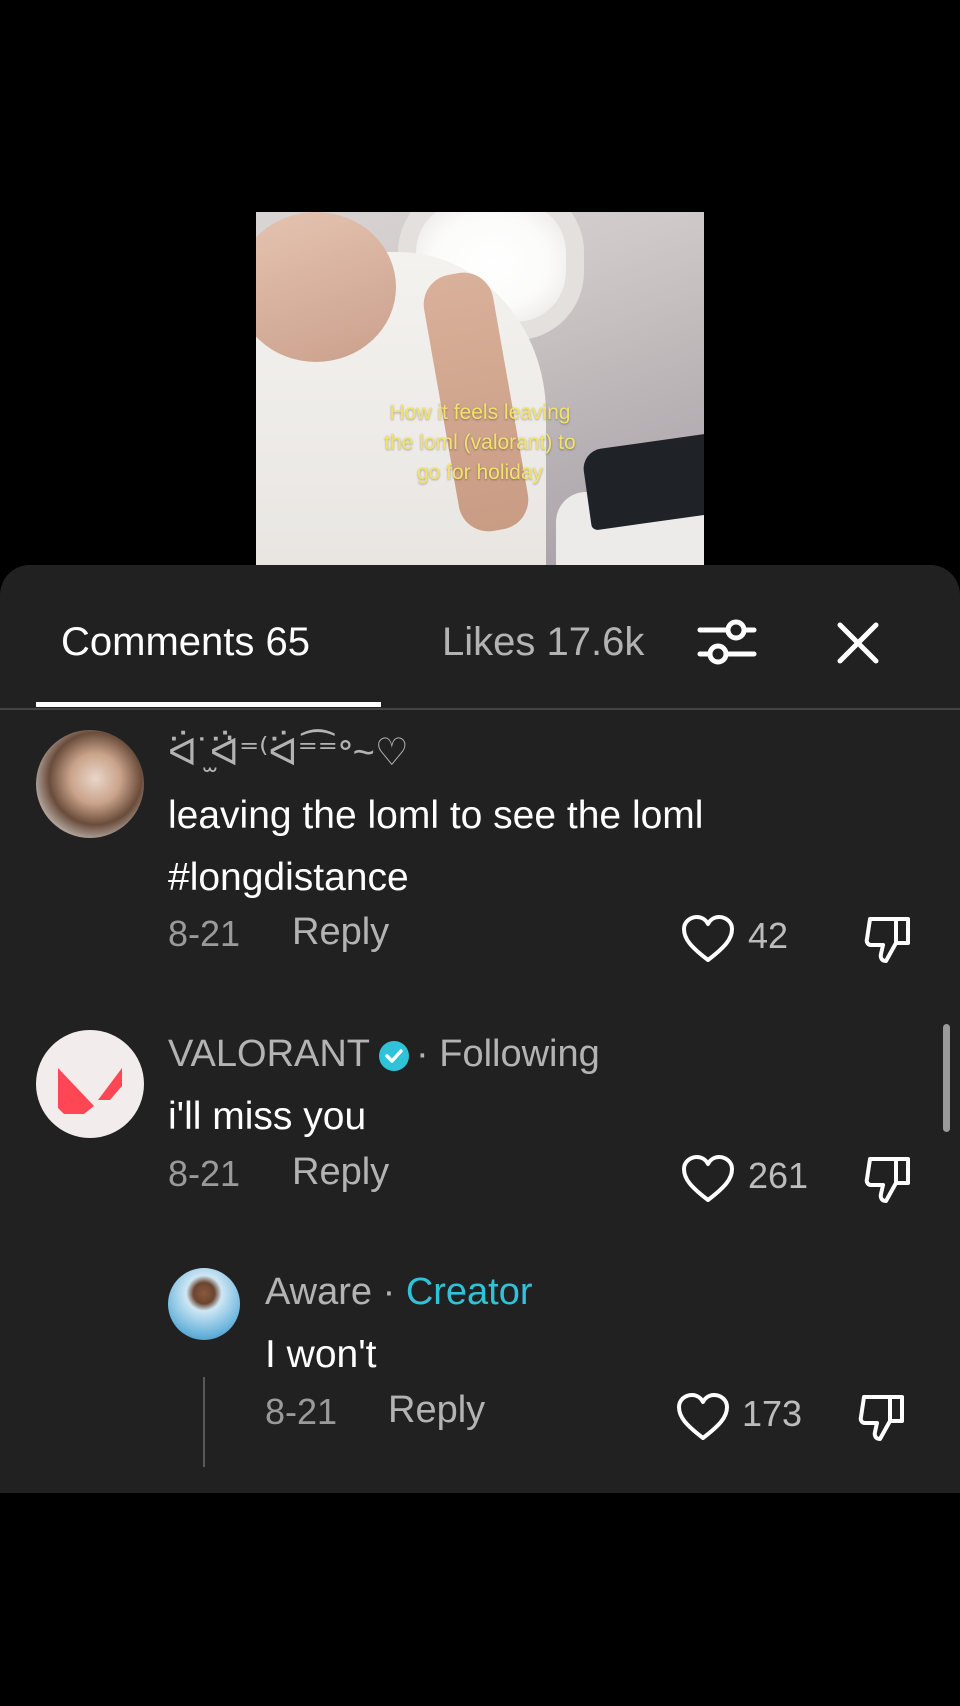  Describe the element at coordinates (778, 1175) in the screenshot. I see `like-count: 261` at that location.